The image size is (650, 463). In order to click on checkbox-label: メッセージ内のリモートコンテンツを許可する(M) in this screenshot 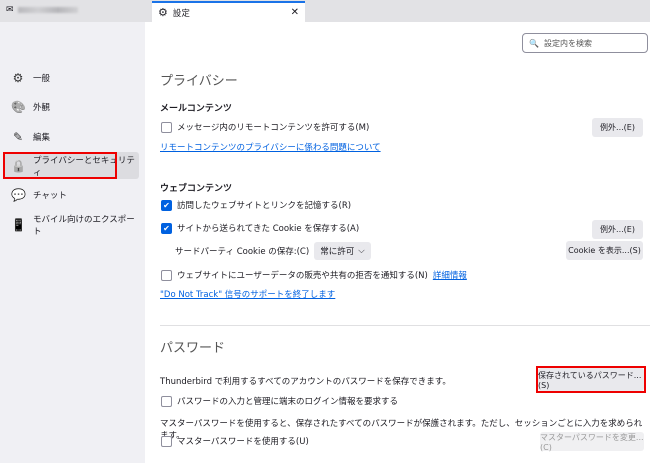, I will do `click(273, 128)`.